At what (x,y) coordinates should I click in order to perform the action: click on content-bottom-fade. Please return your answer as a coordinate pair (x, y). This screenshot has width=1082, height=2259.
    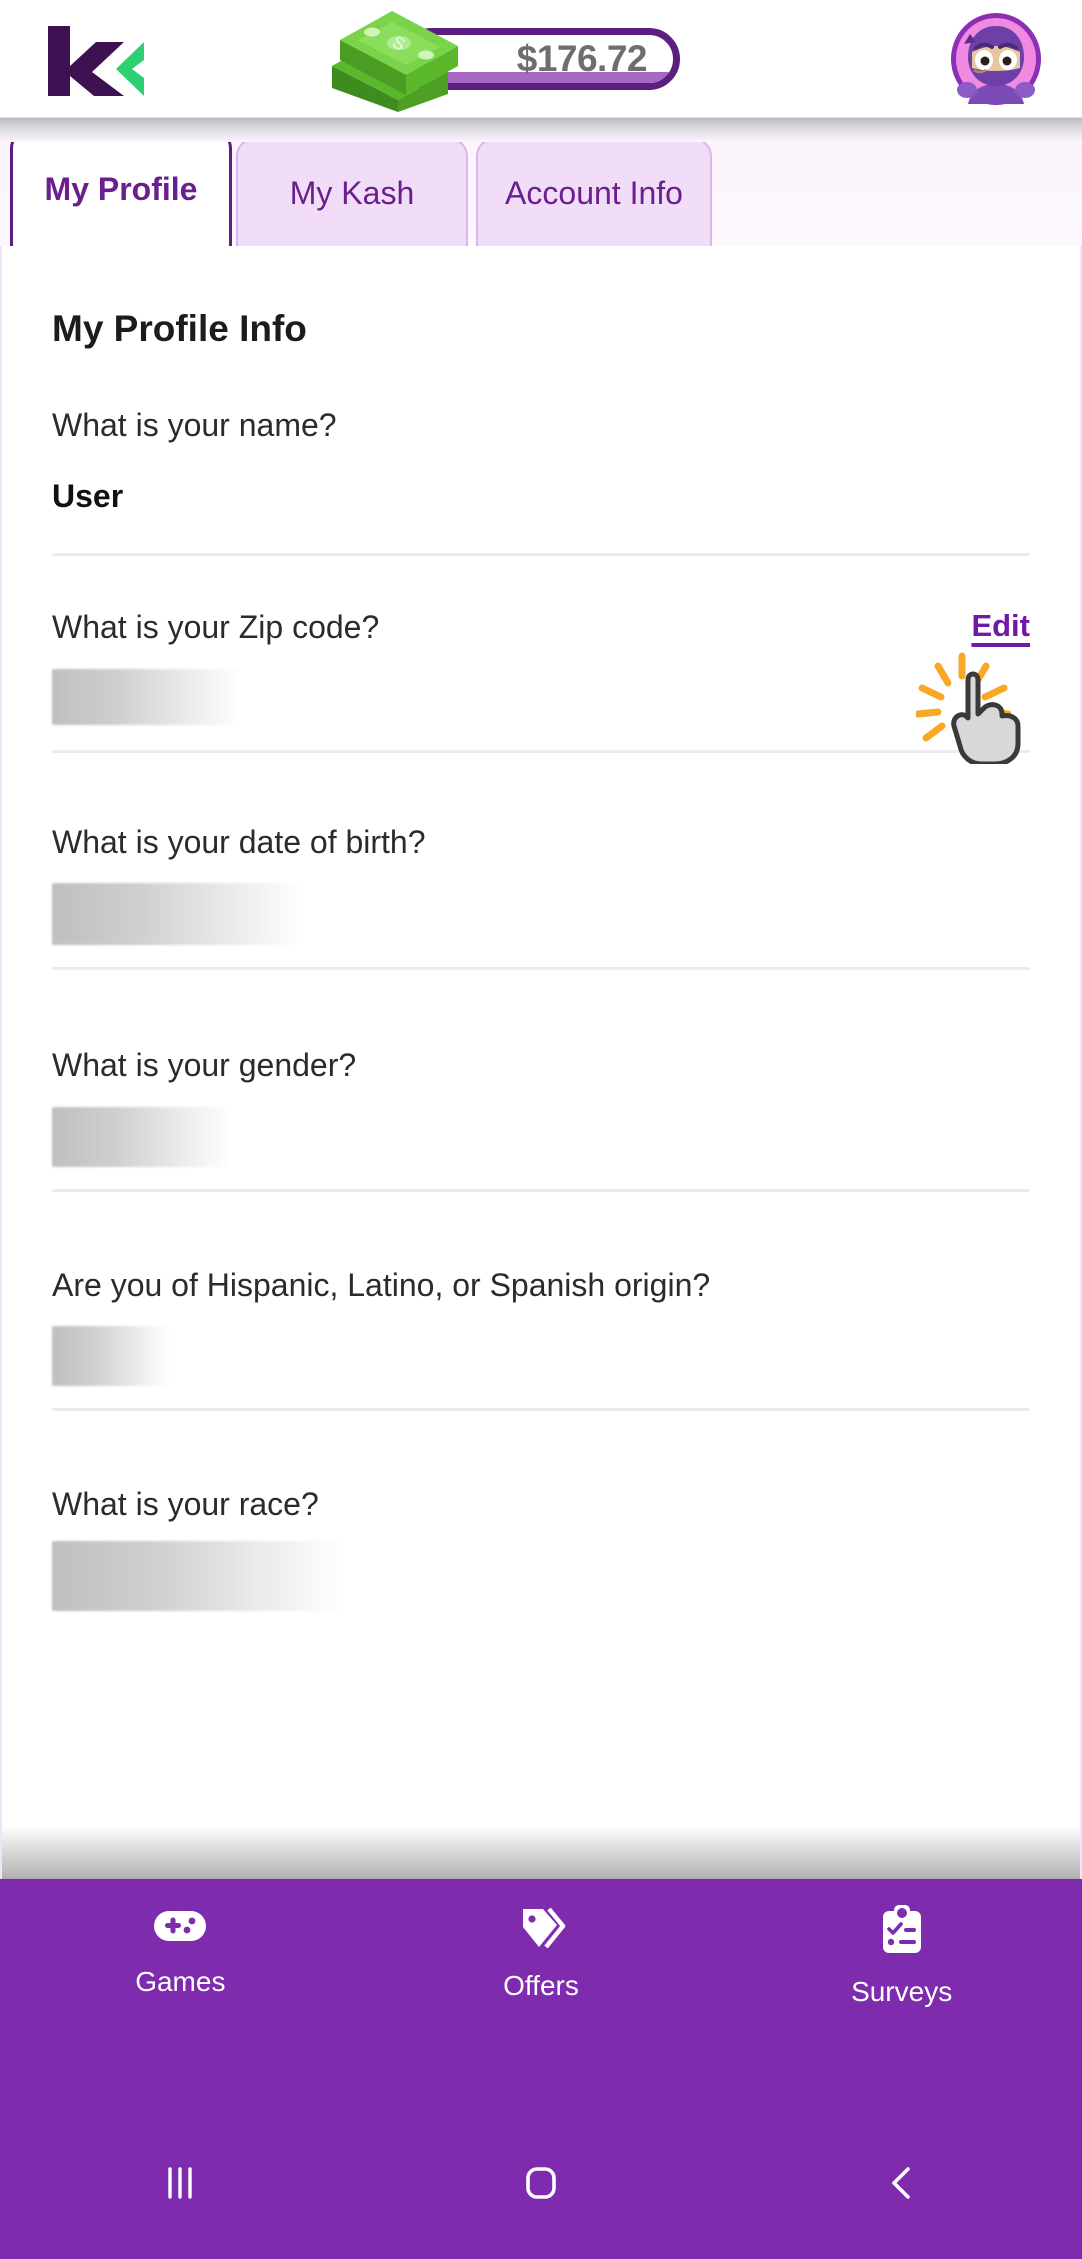
    Looking at the image, I should click on (541, 1852).